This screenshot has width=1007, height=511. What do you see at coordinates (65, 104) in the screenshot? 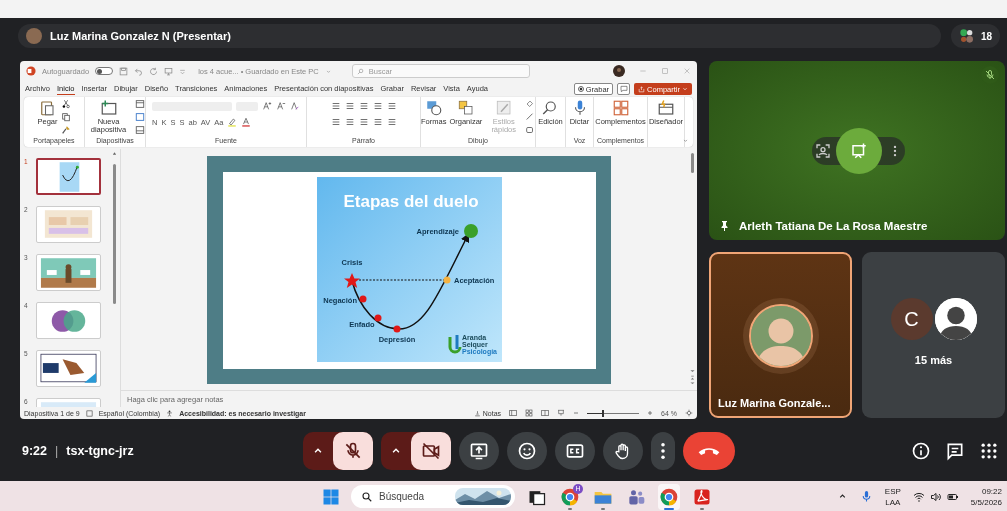
I see `scissors-icon` at bounding box center [65, 104].